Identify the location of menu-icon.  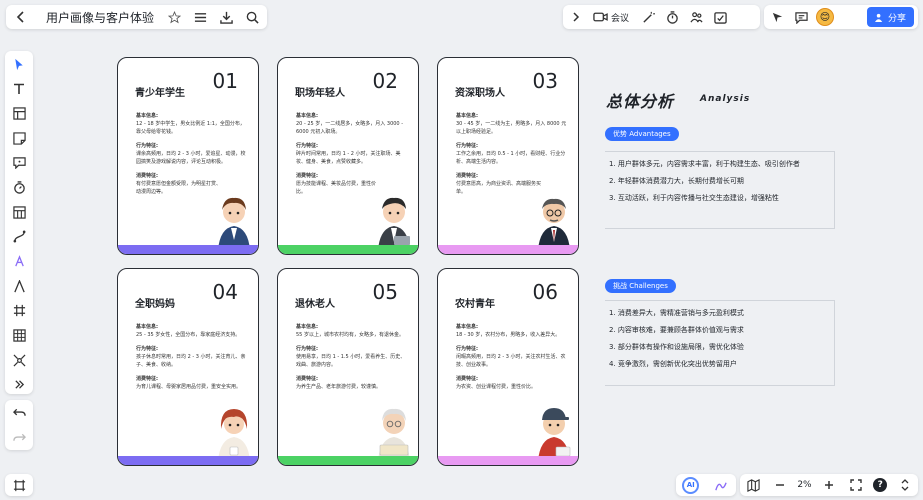
(200, 17).